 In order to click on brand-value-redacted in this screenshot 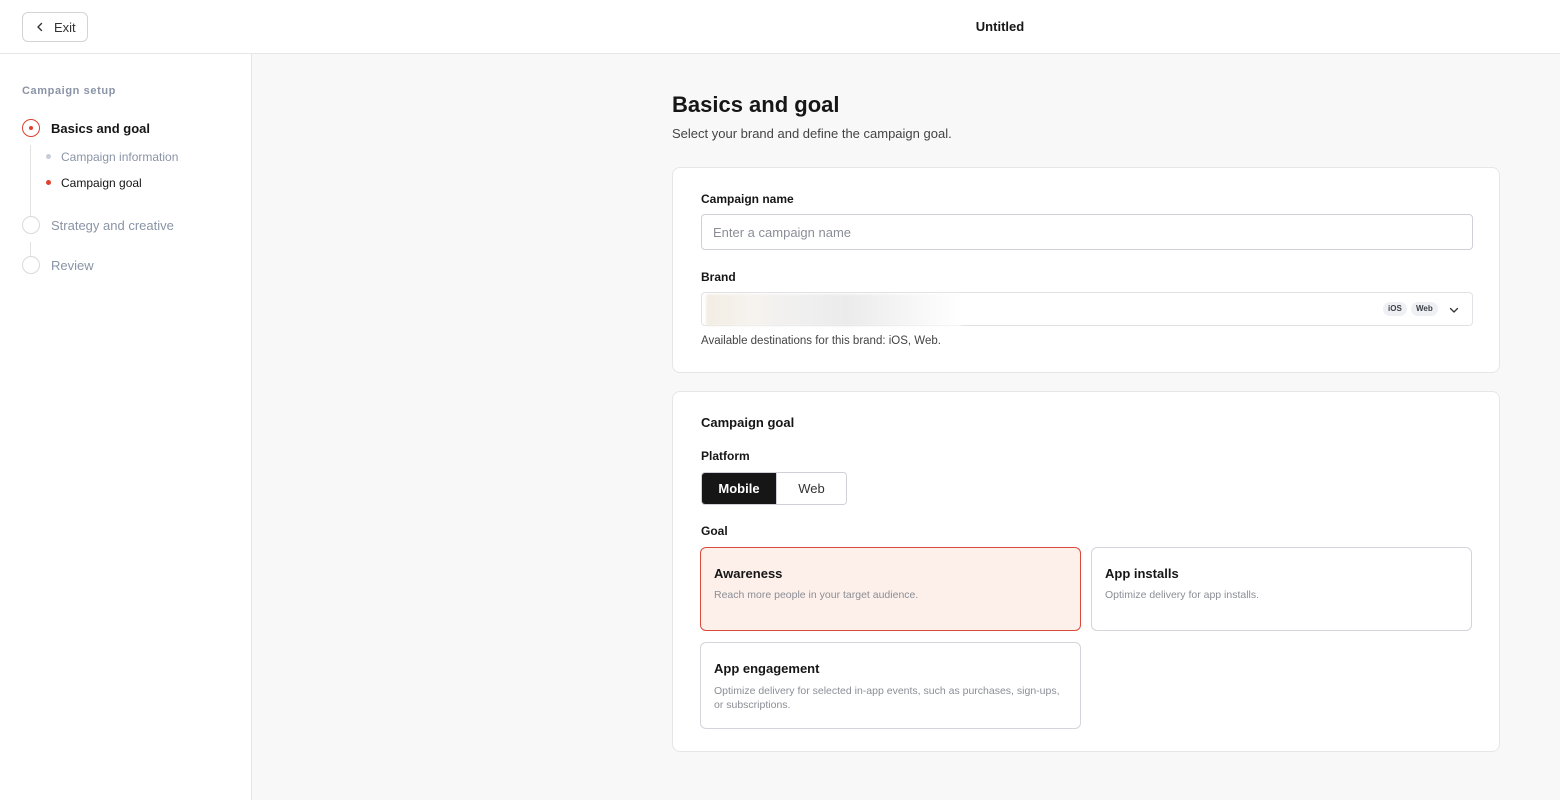, I will do `click(834, 310)`.